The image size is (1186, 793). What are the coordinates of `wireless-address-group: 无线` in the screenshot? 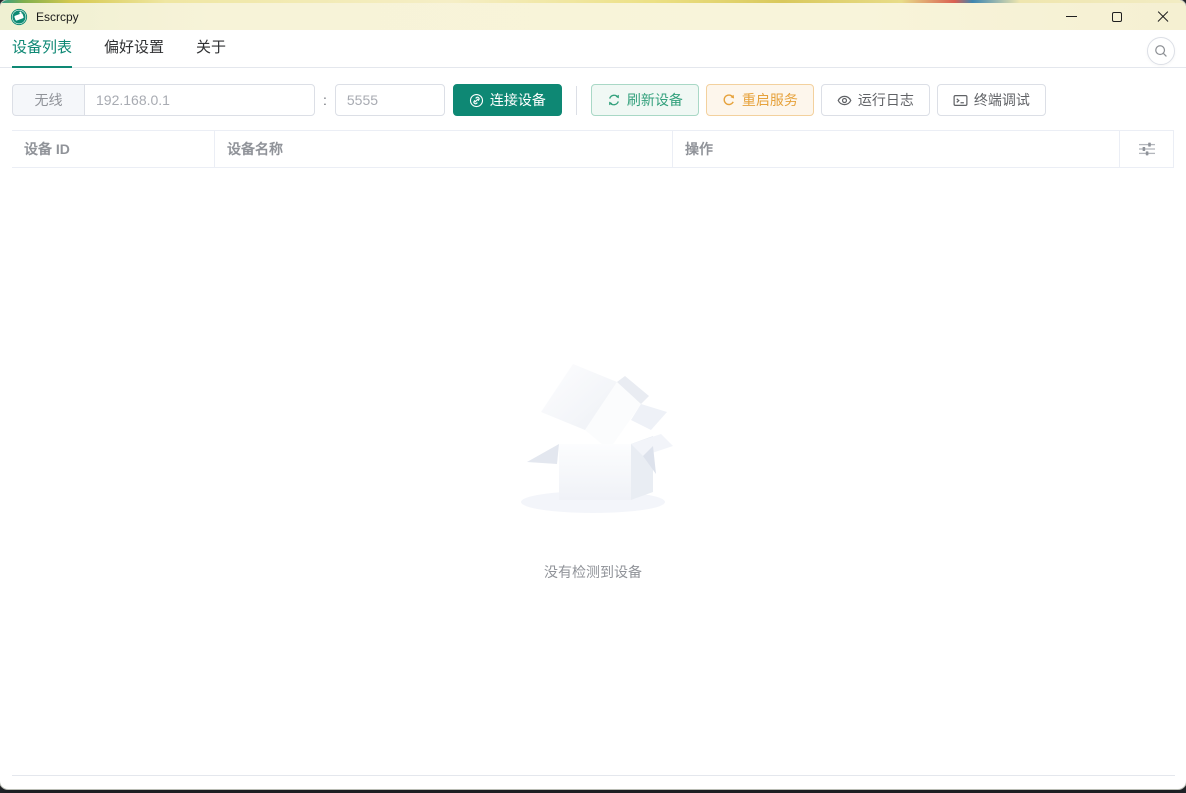 It's located at (163, 100).